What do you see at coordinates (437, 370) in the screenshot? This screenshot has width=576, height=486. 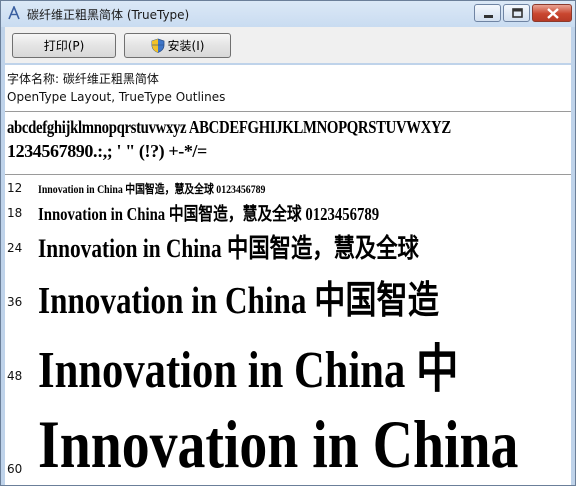 I see `sample-cjk: 中` at bounding box center [437, 370].